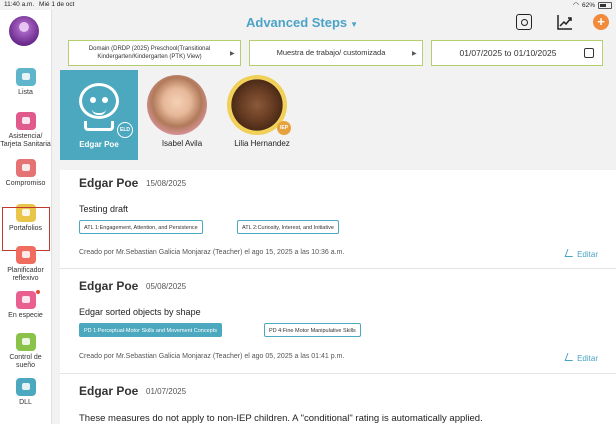  What do you see at coordinates (25, 255) in the screenshot?
I see `planner-icon` at bounding box center [25, 255].